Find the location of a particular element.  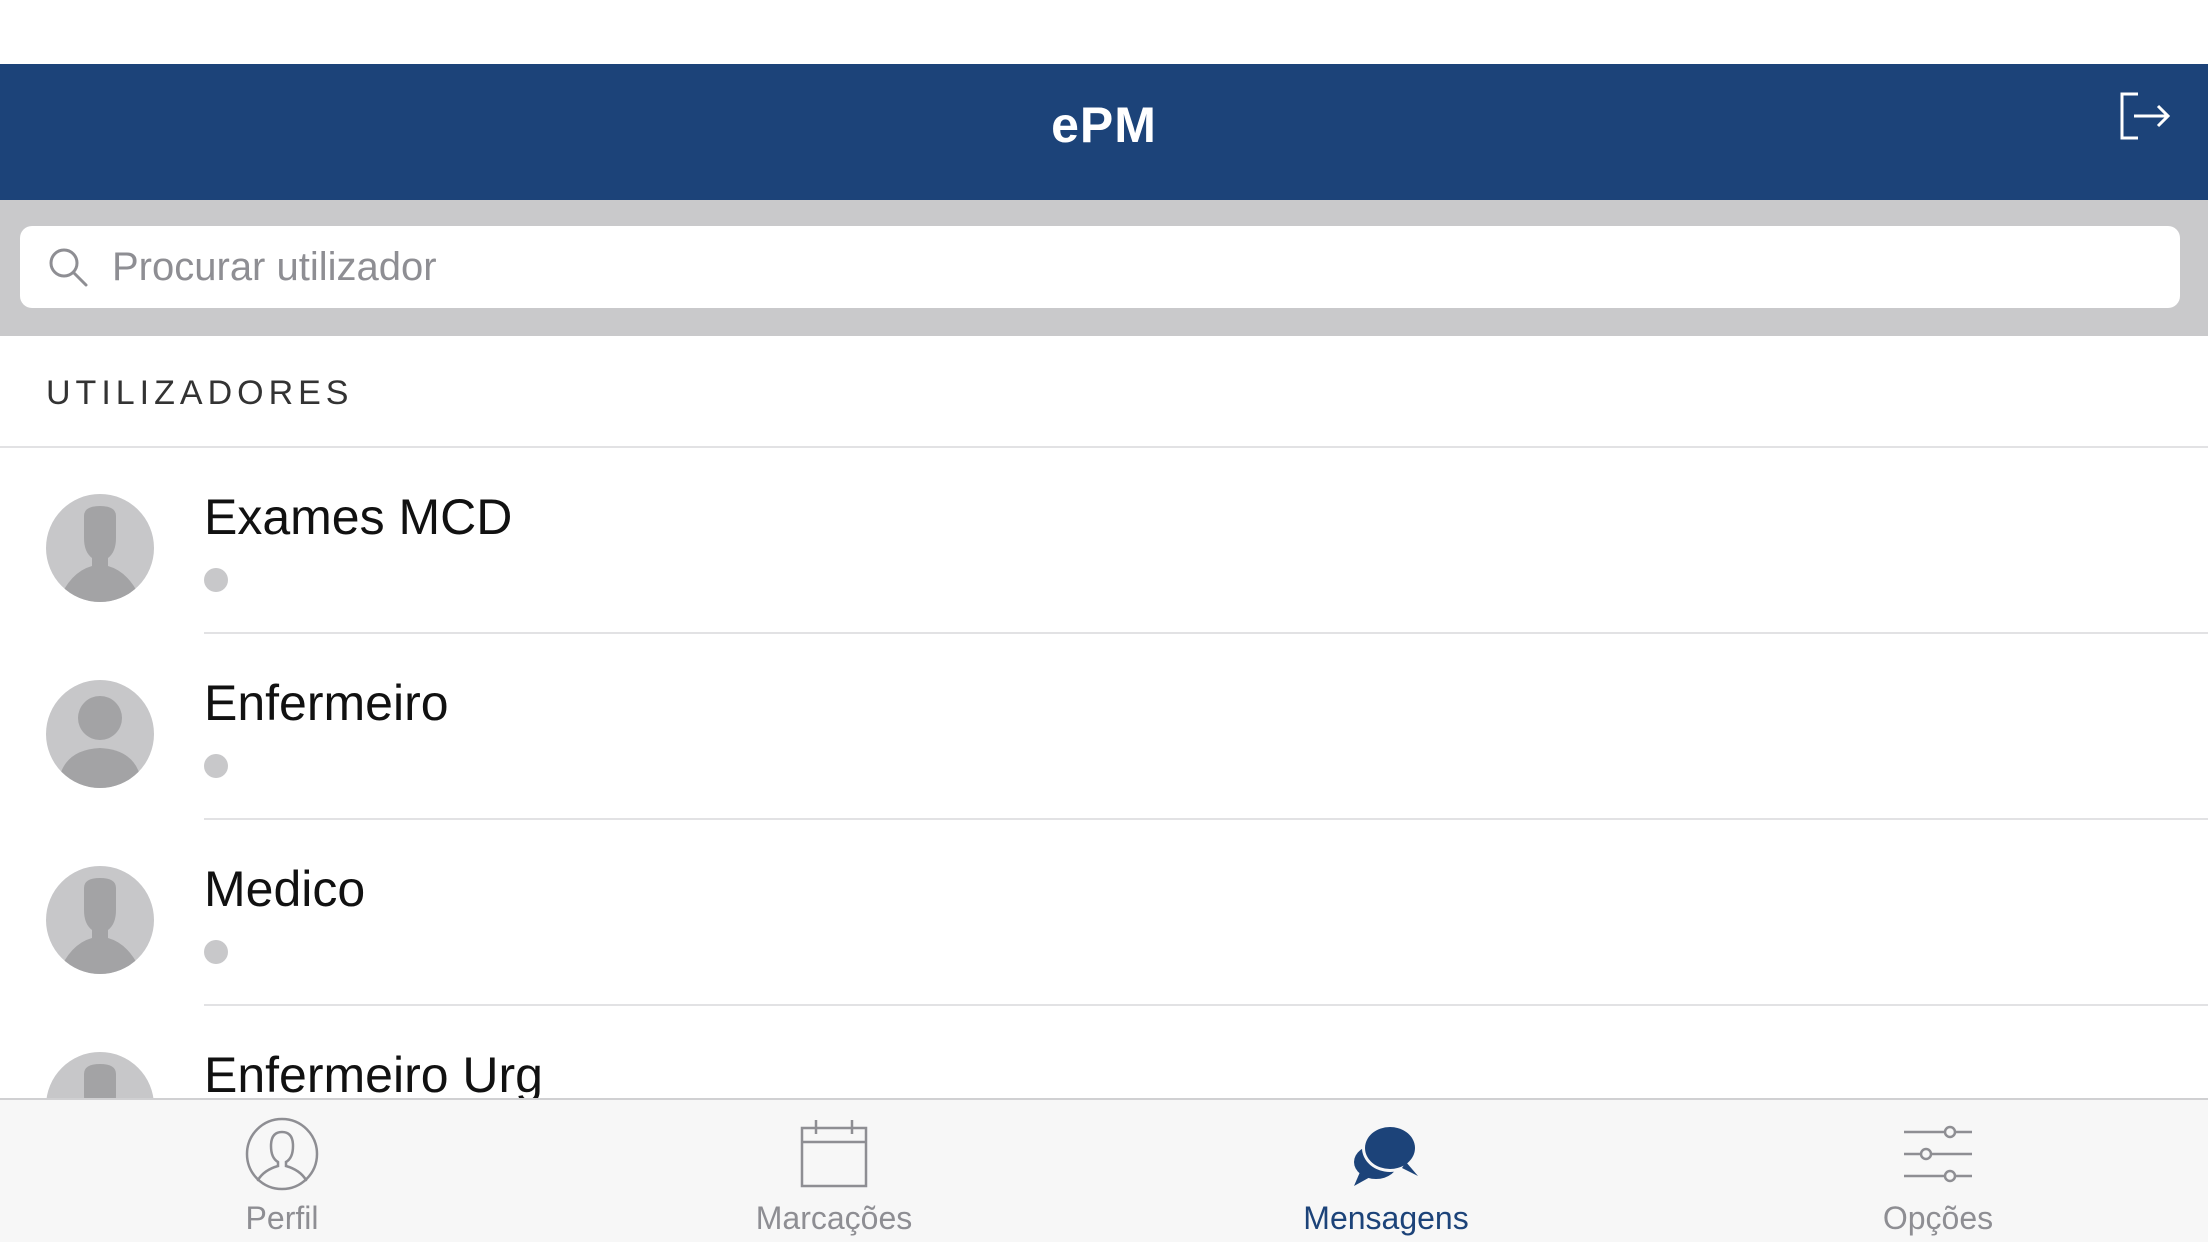

tab-opcoes: Opções is located at coordinates (1938, 1178).